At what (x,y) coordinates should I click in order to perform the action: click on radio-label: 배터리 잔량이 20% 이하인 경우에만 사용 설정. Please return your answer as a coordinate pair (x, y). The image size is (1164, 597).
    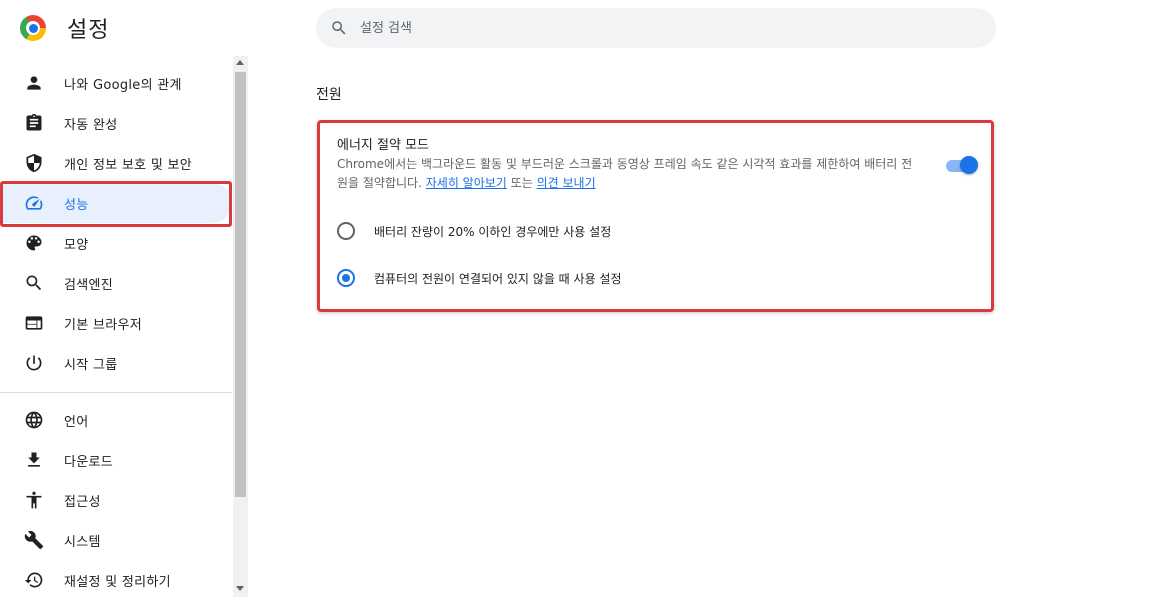
    Looking at the image, I should click on (493, 231).